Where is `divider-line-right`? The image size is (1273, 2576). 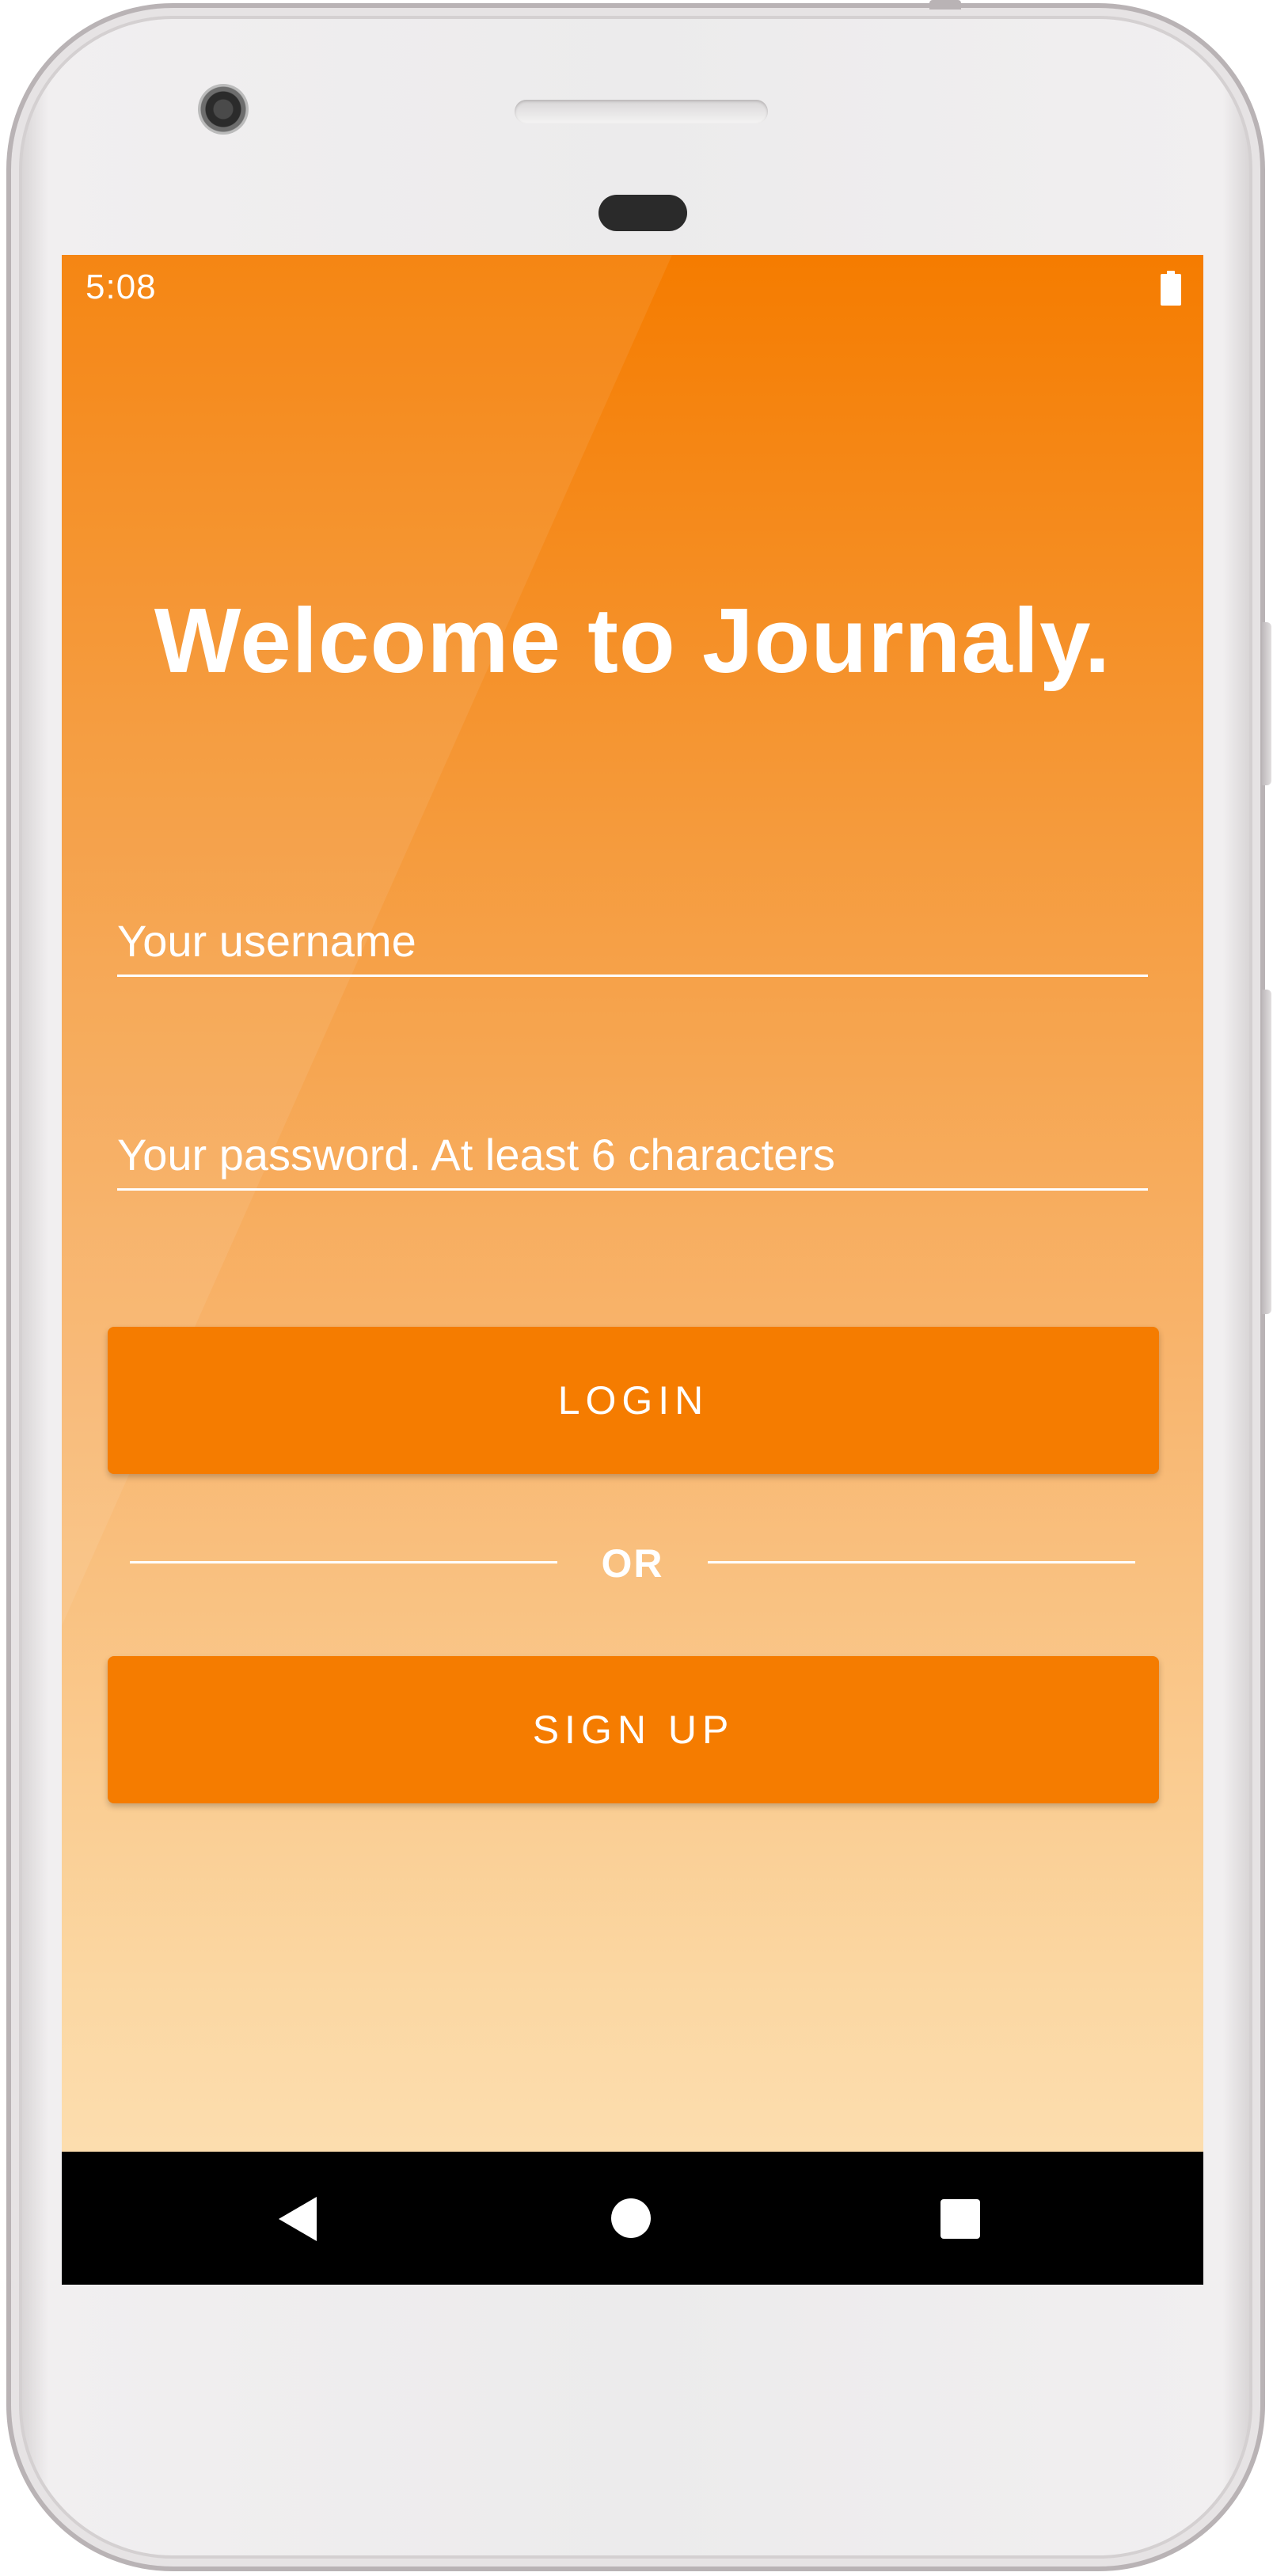
divider-line-right is located at coordinates (921, 1562).